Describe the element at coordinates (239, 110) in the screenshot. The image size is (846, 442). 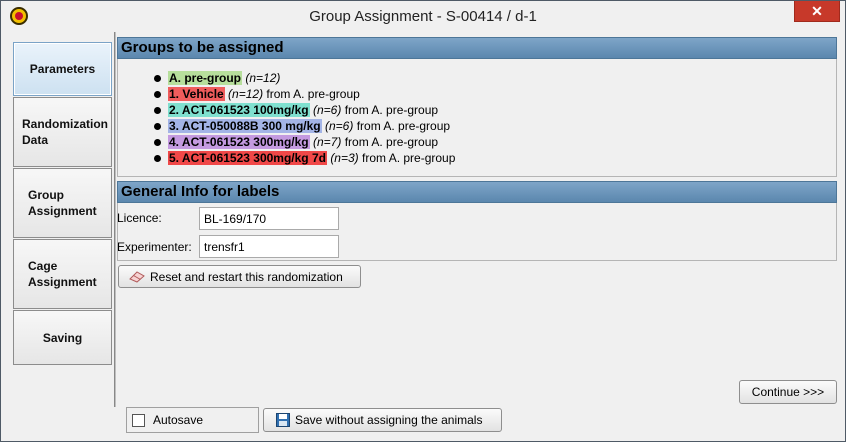
I see `group-name: 2. ACT-061523 100mg/kg` at that location.